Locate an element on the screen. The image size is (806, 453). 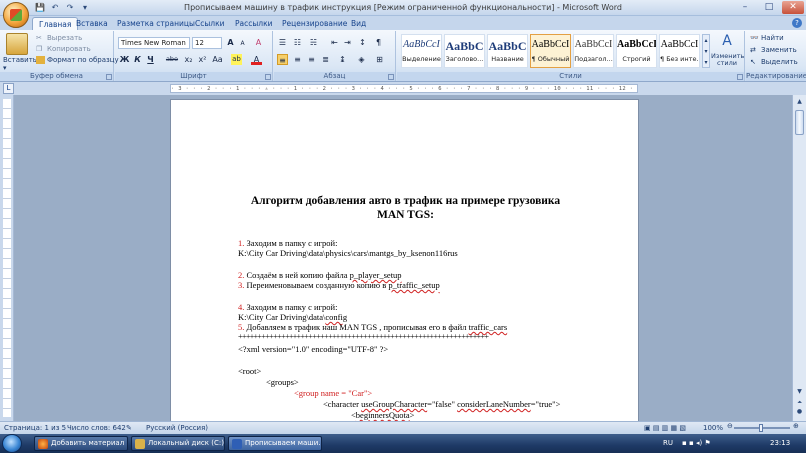
word-count: Число слов: 642 is located at coordinates (96, 428).